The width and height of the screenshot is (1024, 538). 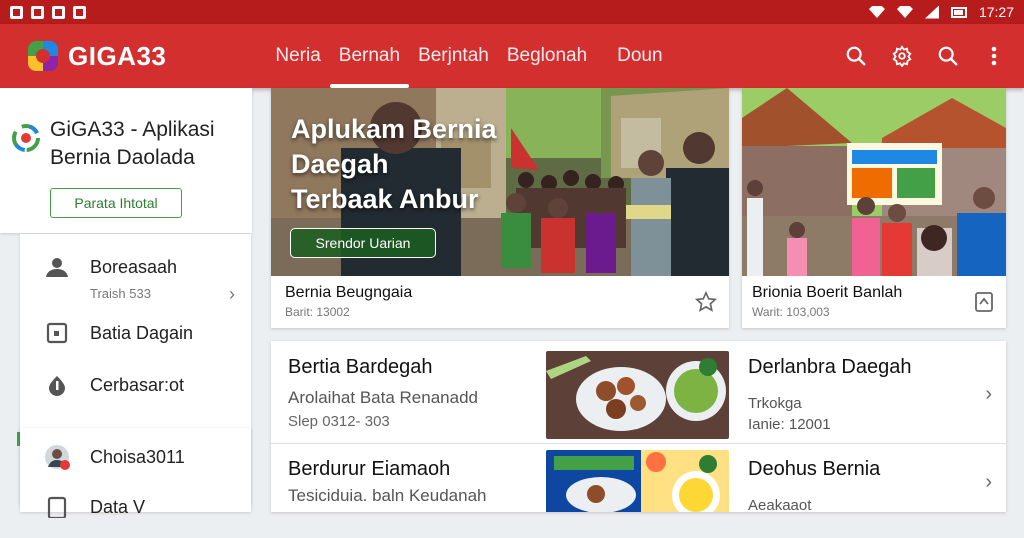 I want to click on install-button: Parata Ihtotal, so click(x=116, y=203).